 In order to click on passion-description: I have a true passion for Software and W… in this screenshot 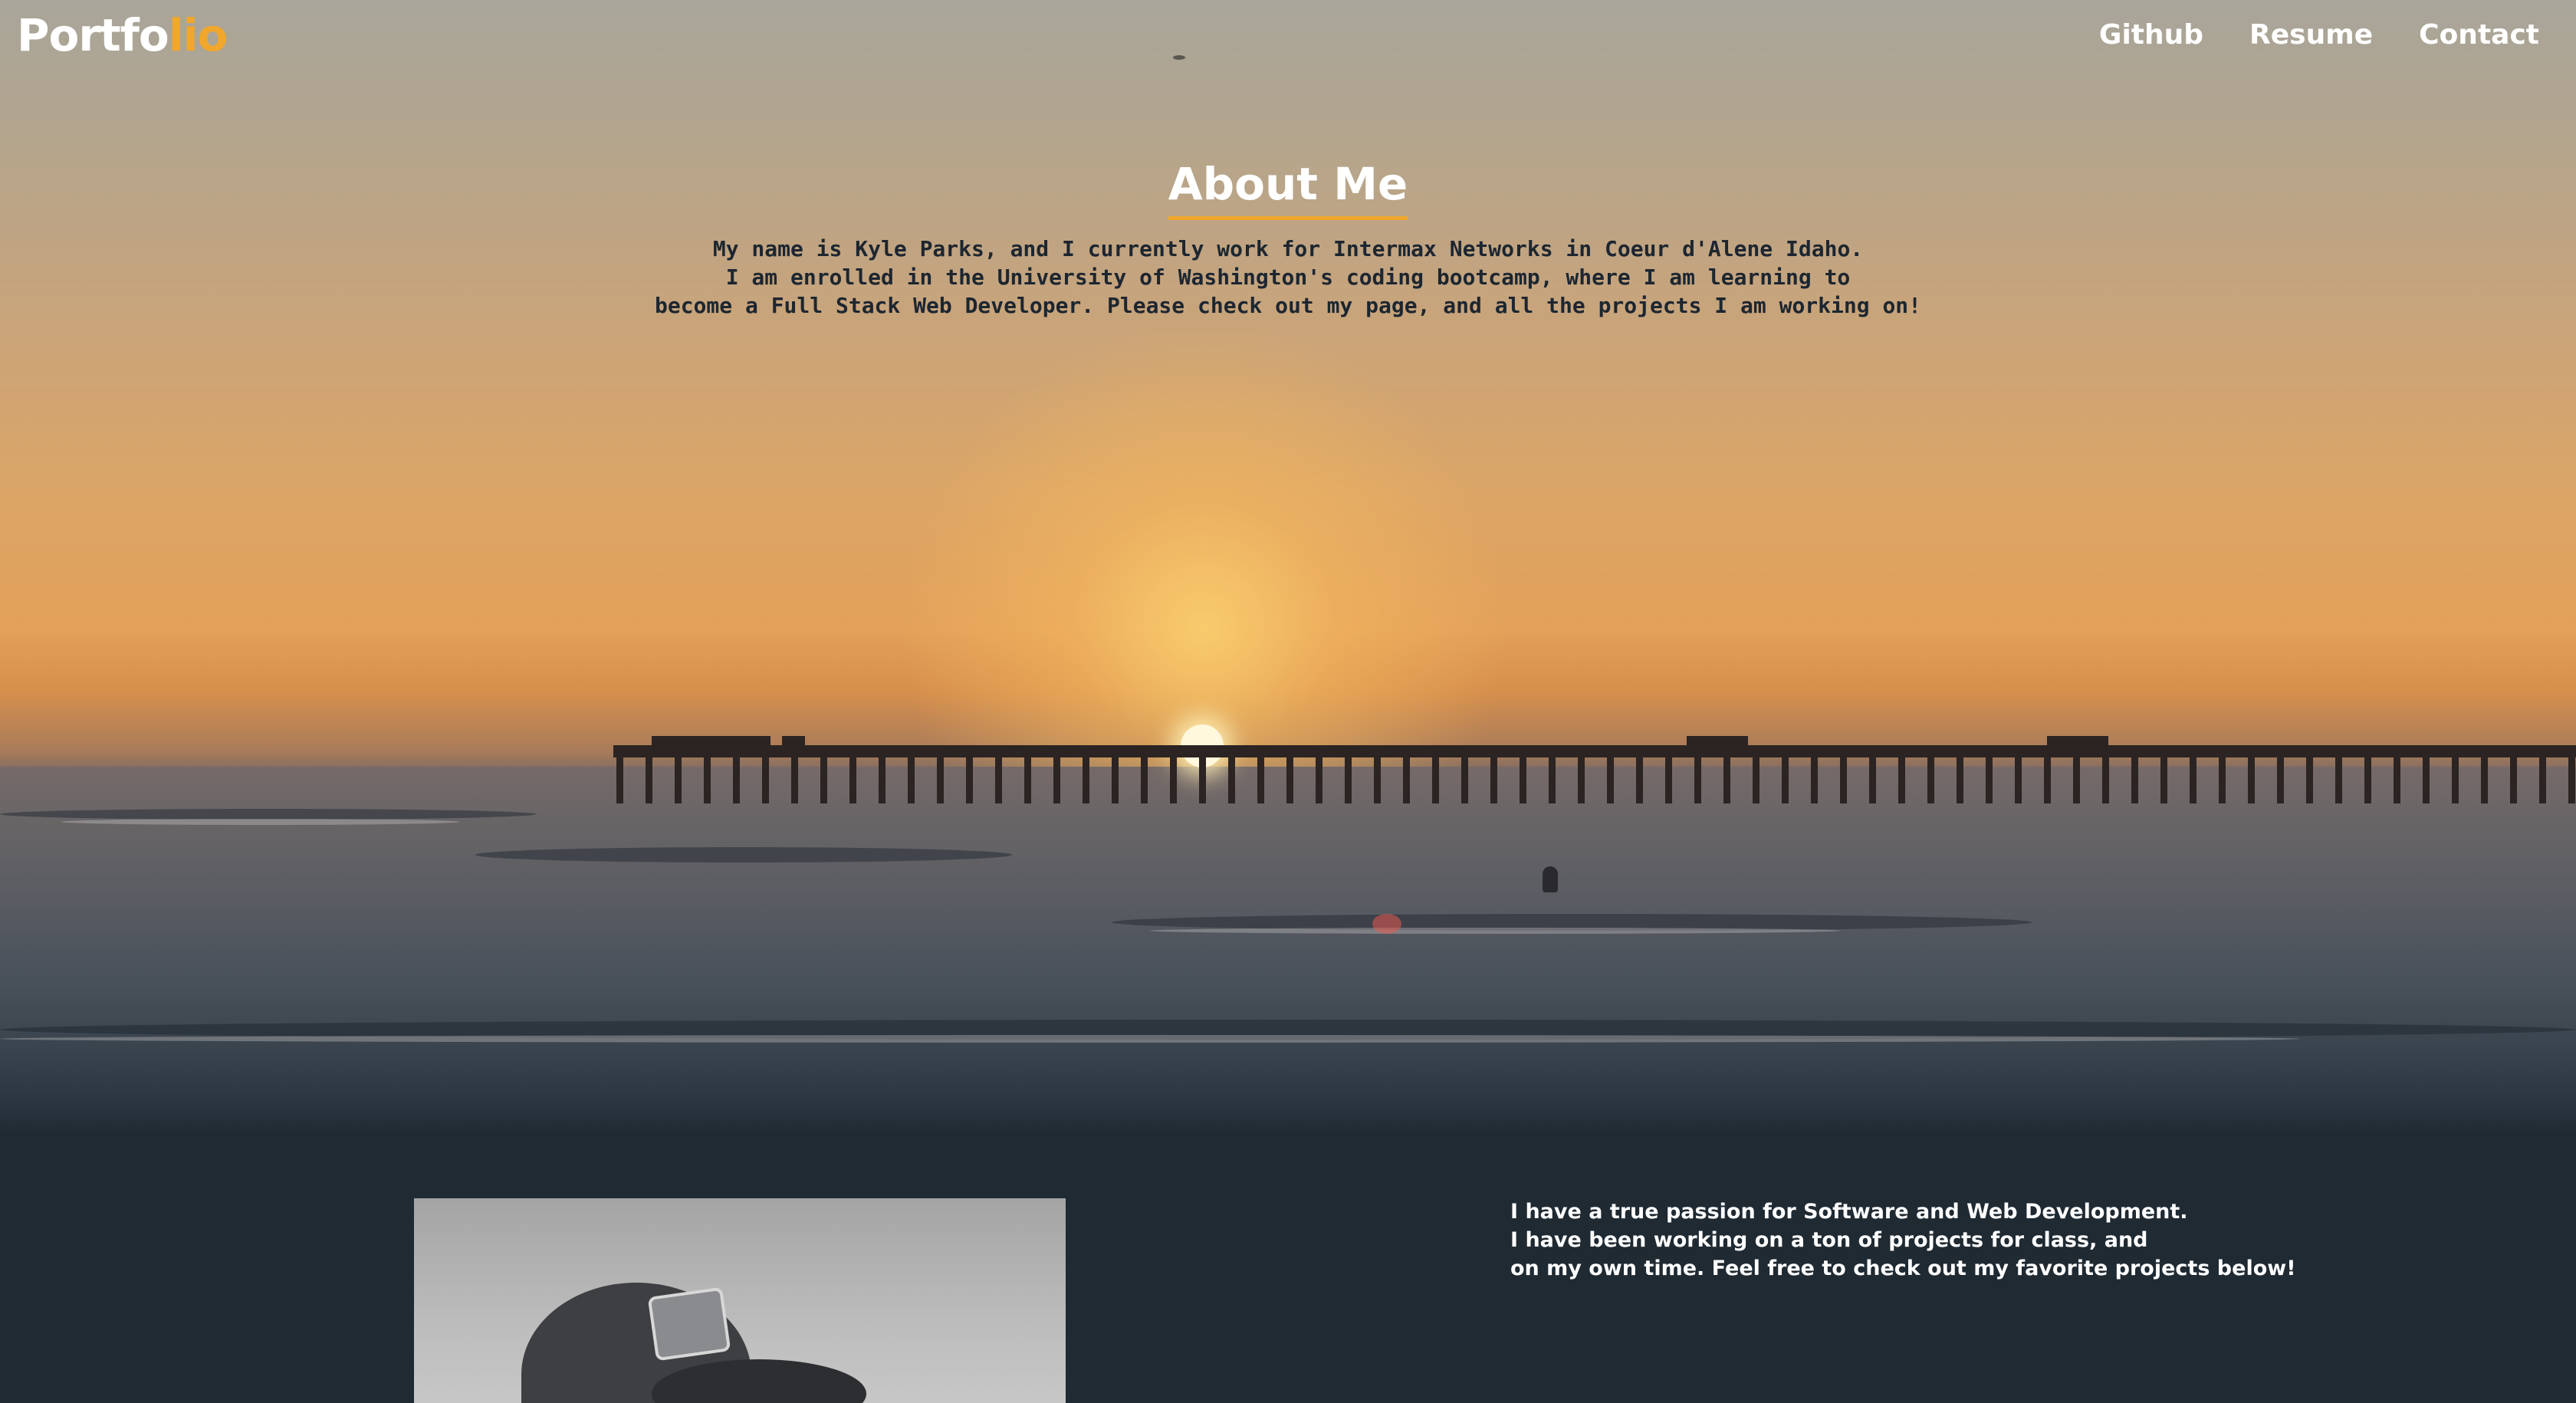, I will do `click(2008, 1240)`.